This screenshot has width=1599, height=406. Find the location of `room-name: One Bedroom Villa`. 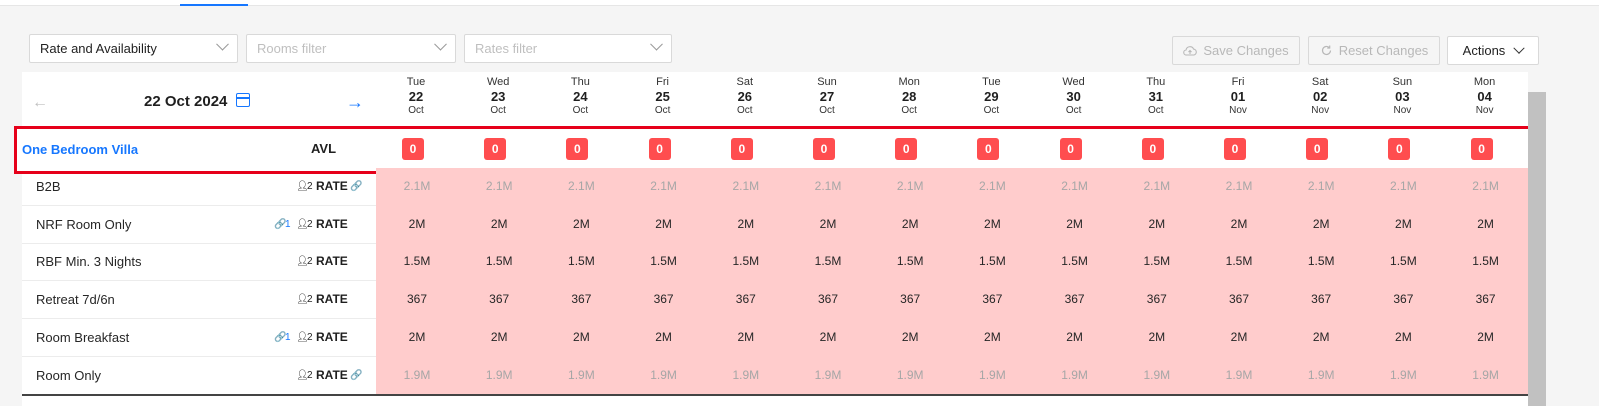

room-name: One Bedroom Villa is located at coordinates (80, 149).